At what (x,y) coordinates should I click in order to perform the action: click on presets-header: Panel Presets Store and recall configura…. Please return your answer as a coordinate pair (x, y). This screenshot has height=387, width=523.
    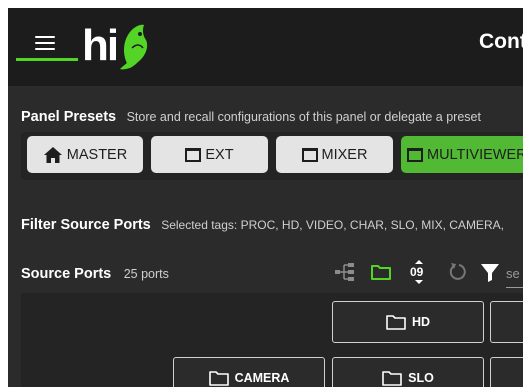
    Looking at the image, I should click on (251, 117).